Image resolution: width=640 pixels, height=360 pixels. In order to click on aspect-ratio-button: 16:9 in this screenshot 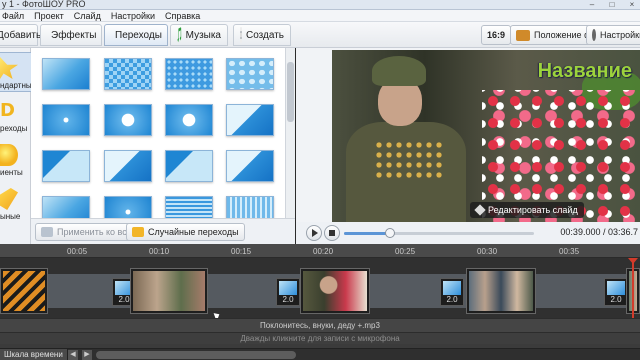, I will do `click(496, 35)`.